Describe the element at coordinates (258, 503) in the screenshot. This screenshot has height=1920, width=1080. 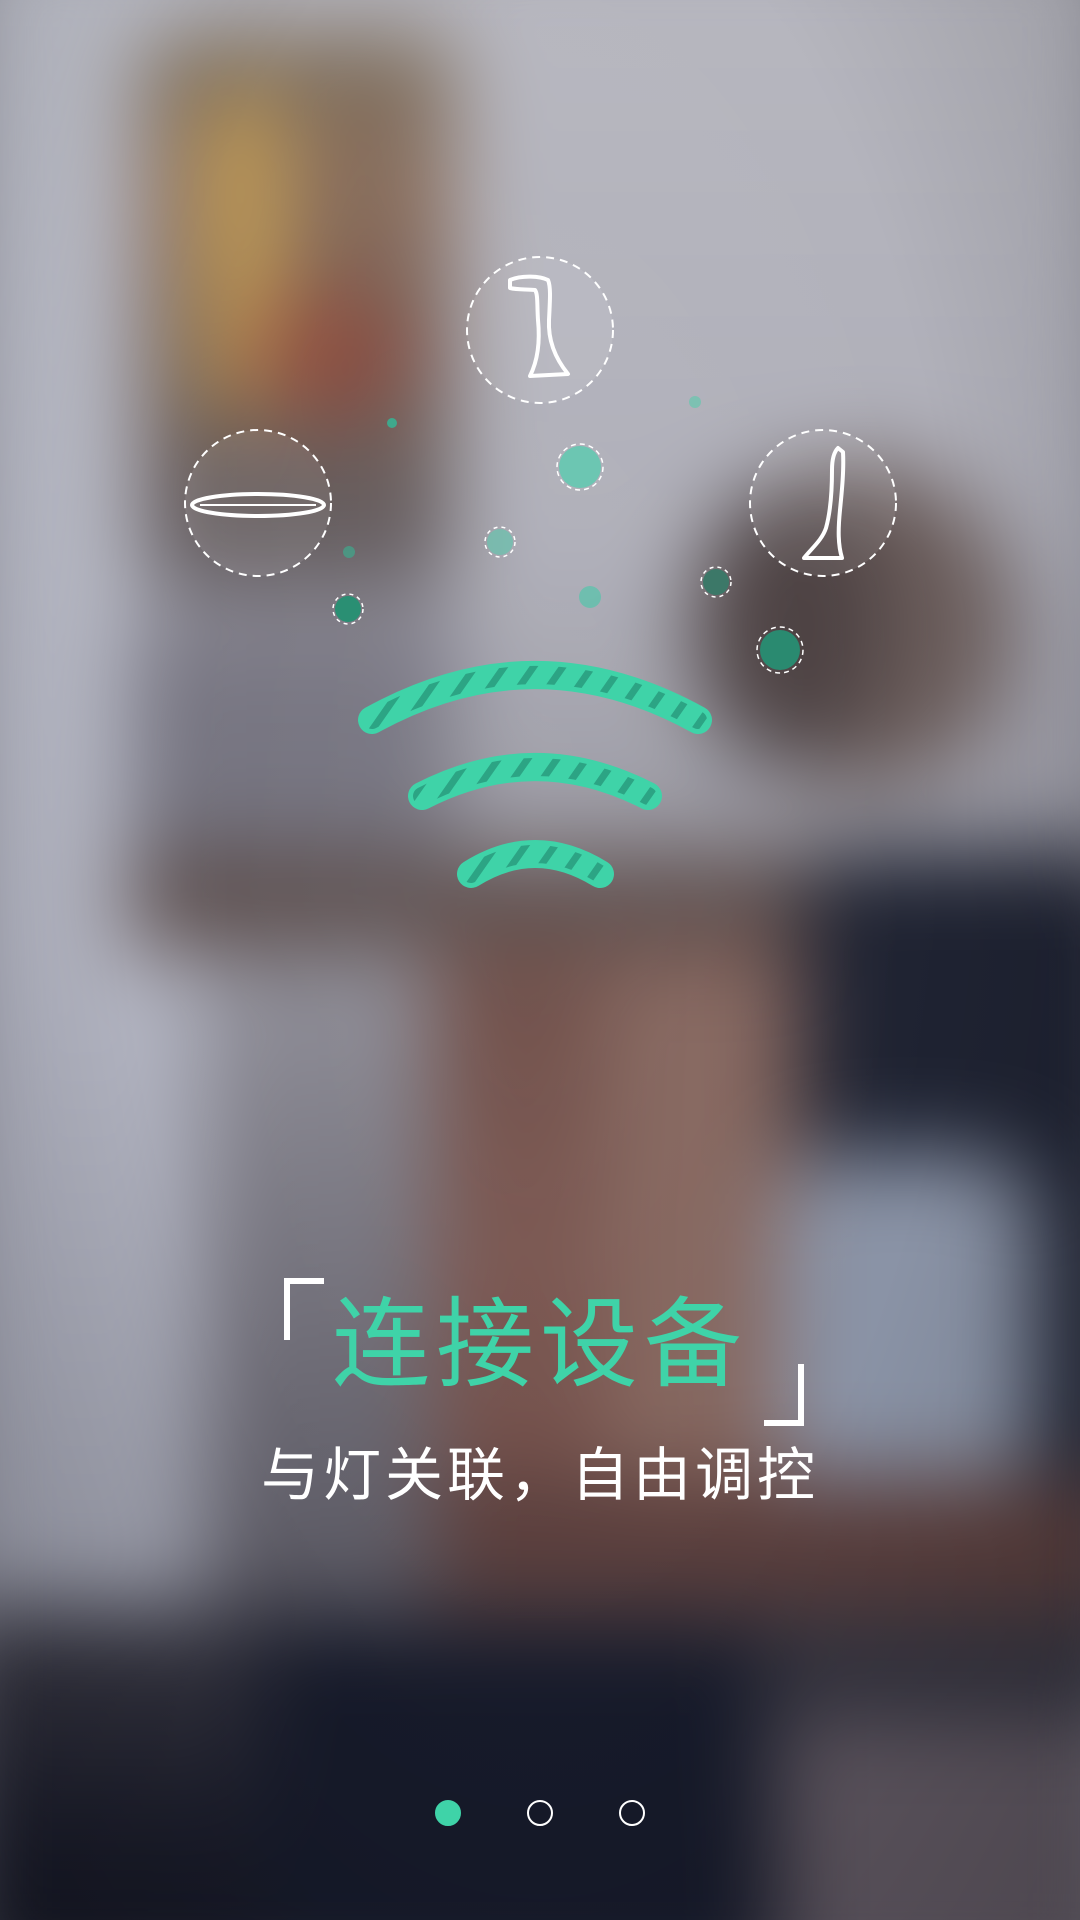
I see `ceiling-light-icon` at that location.